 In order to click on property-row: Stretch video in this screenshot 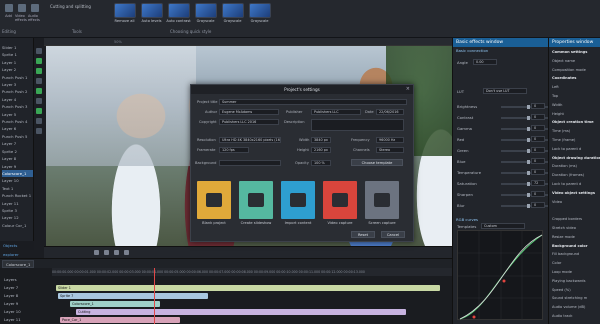, I will do `click(564, 228)`.